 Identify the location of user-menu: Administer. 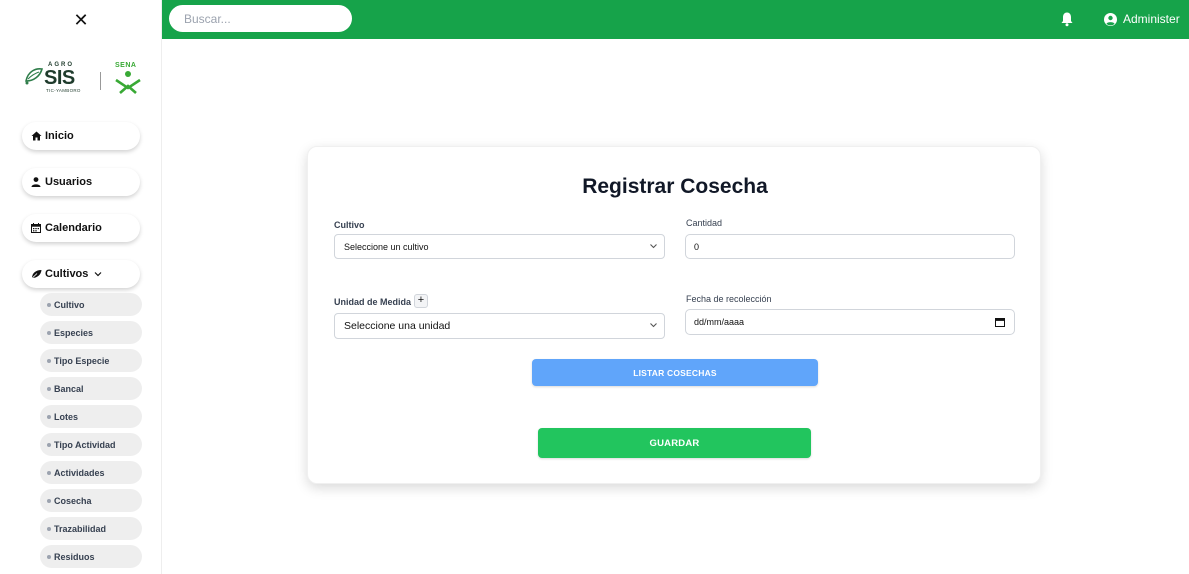
(1142, 19).